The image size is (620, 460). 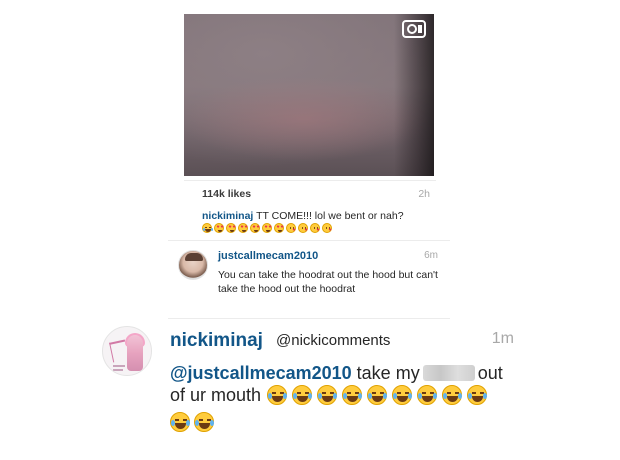 What do you see at coordinates (194, 257) in the screenshot?
I see `avatar-hair` at bounding box center [194, 257].